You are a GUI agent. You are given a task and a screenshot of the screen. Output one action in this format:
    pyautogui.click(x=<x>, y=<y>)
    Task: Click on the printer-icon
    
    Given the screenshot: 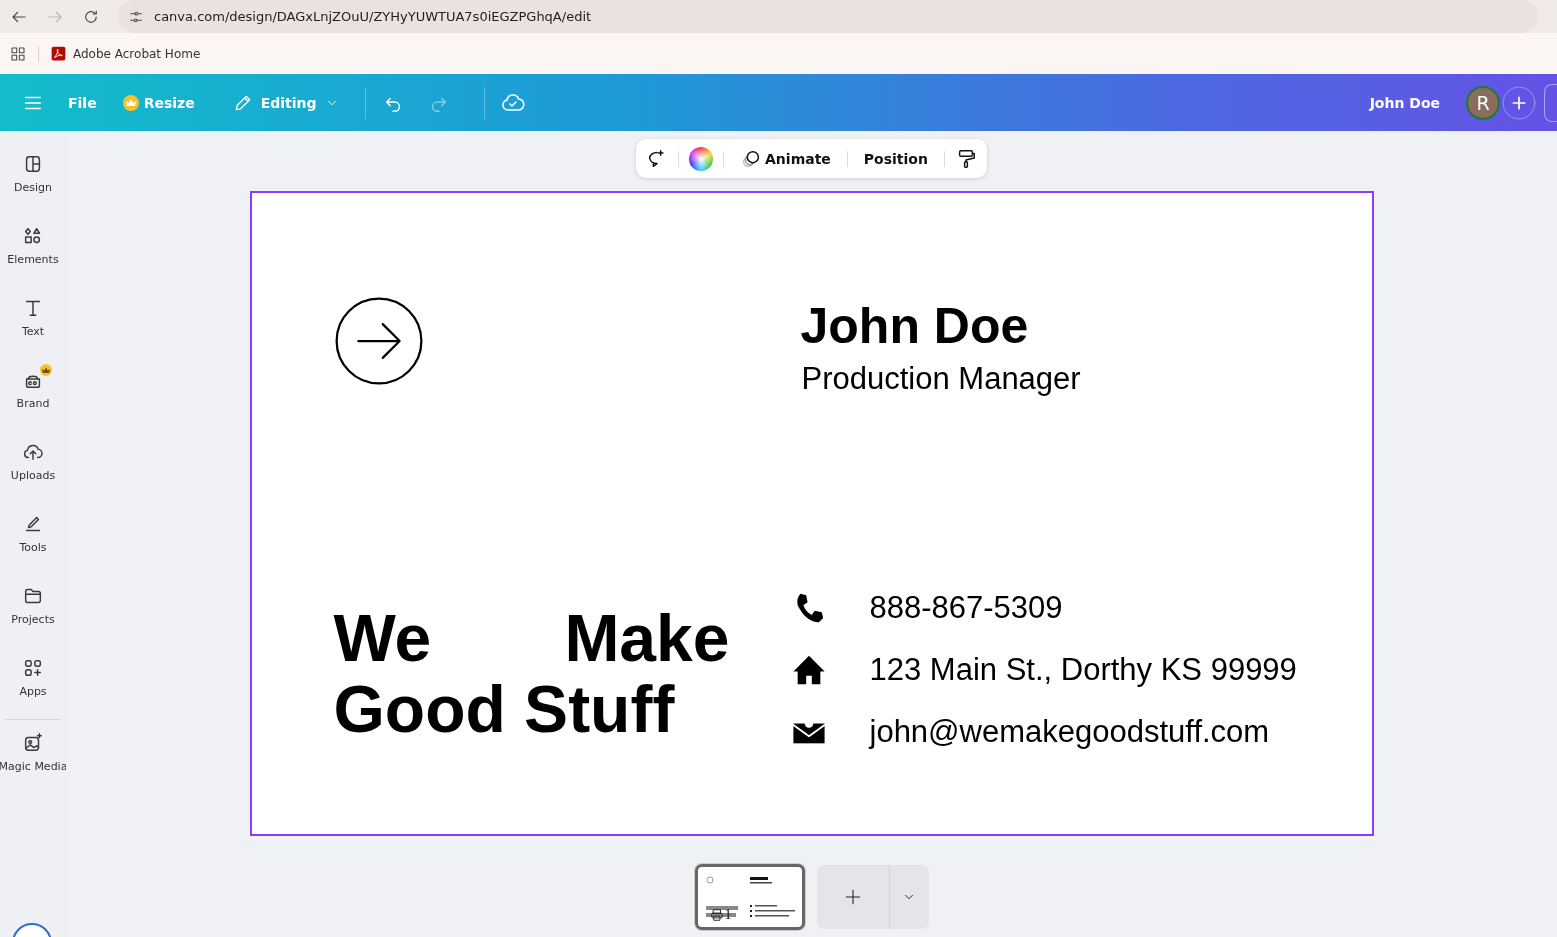 What is the action you would take?
    pyautogui.click(x=716, y=915)
    